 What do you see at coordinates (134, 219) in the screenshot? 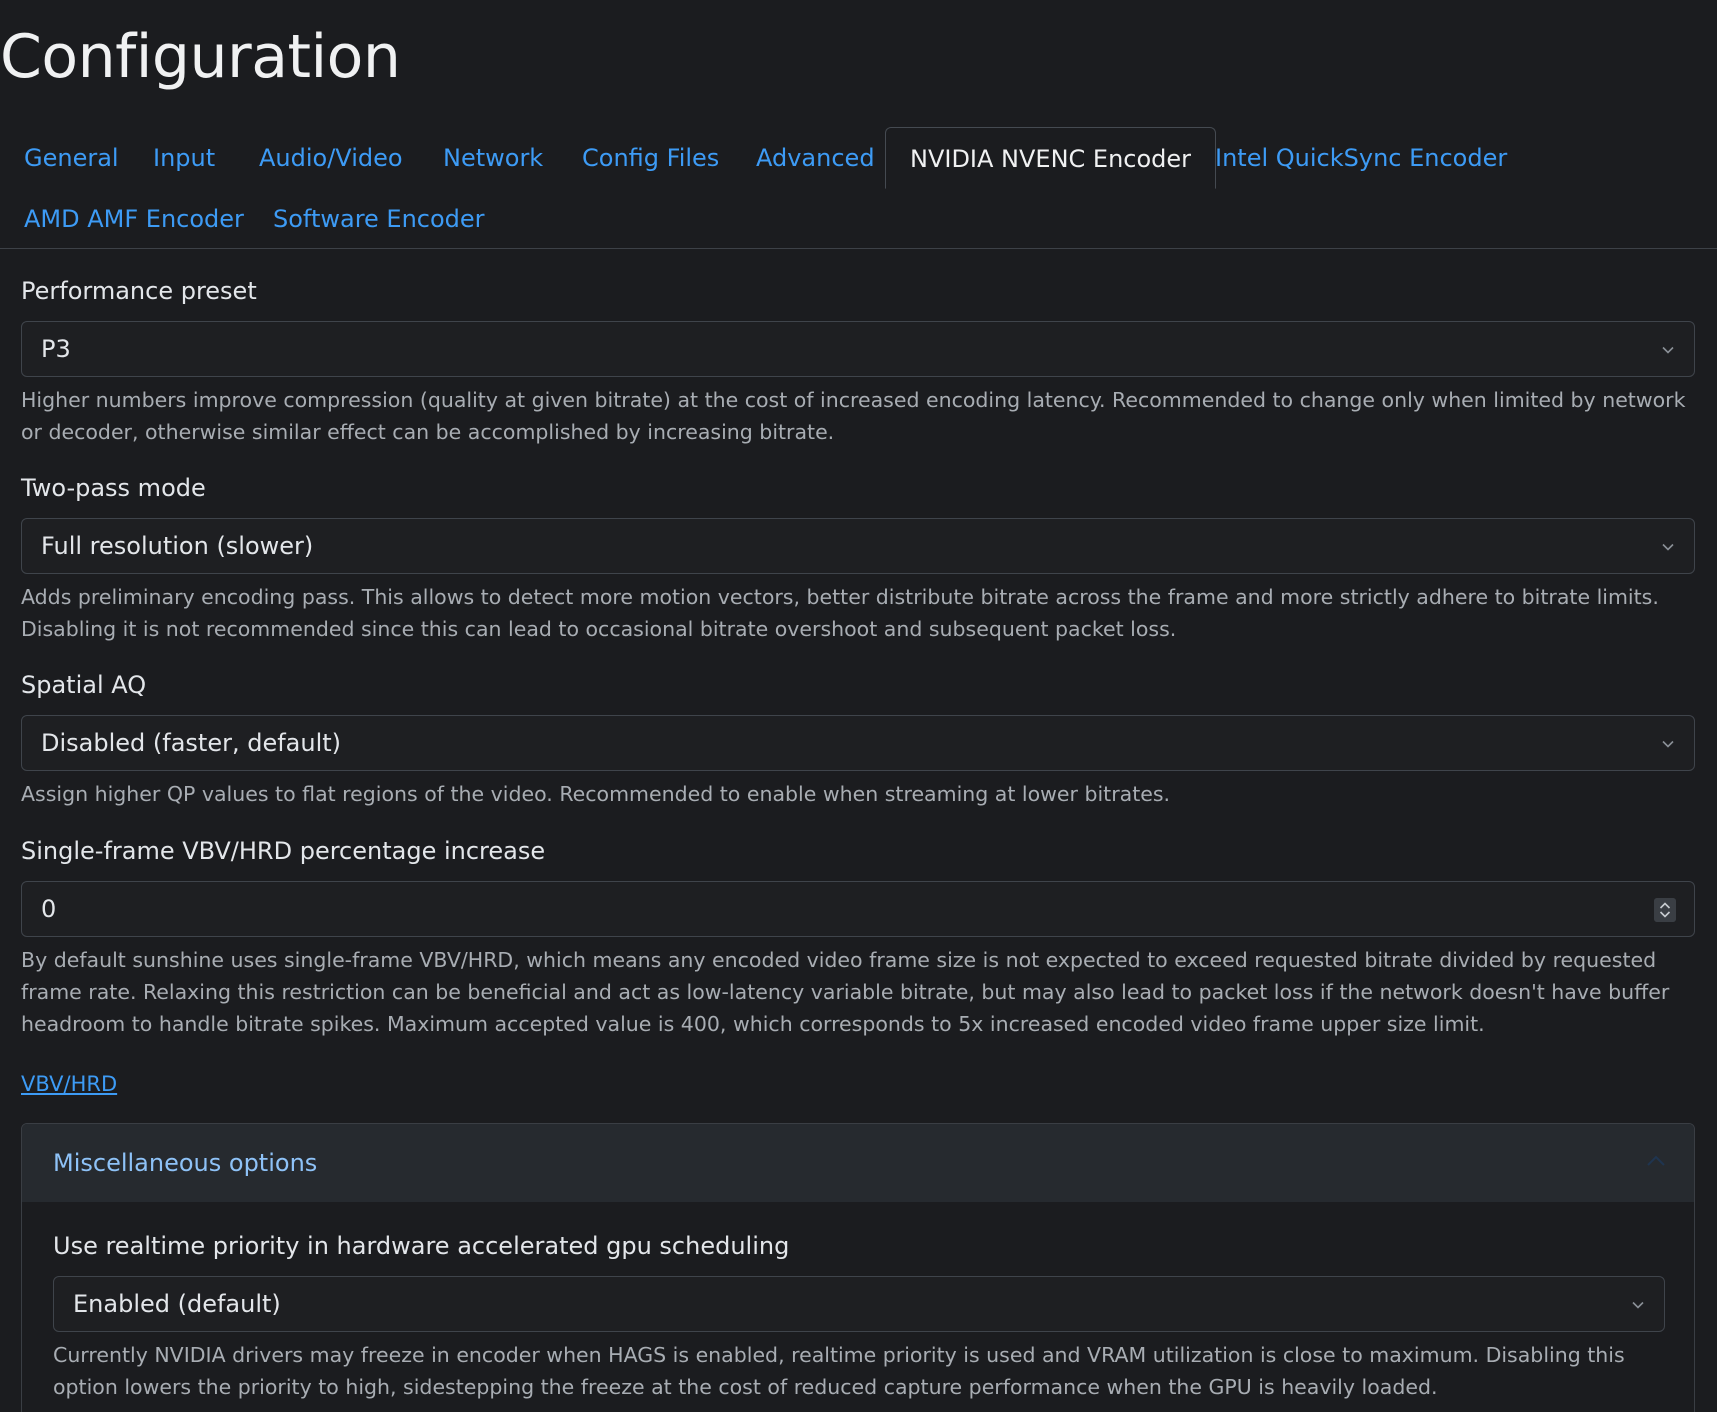
I see `tab-amd-amf: AMD AMF Encoder` at bounding box center [134, 219].